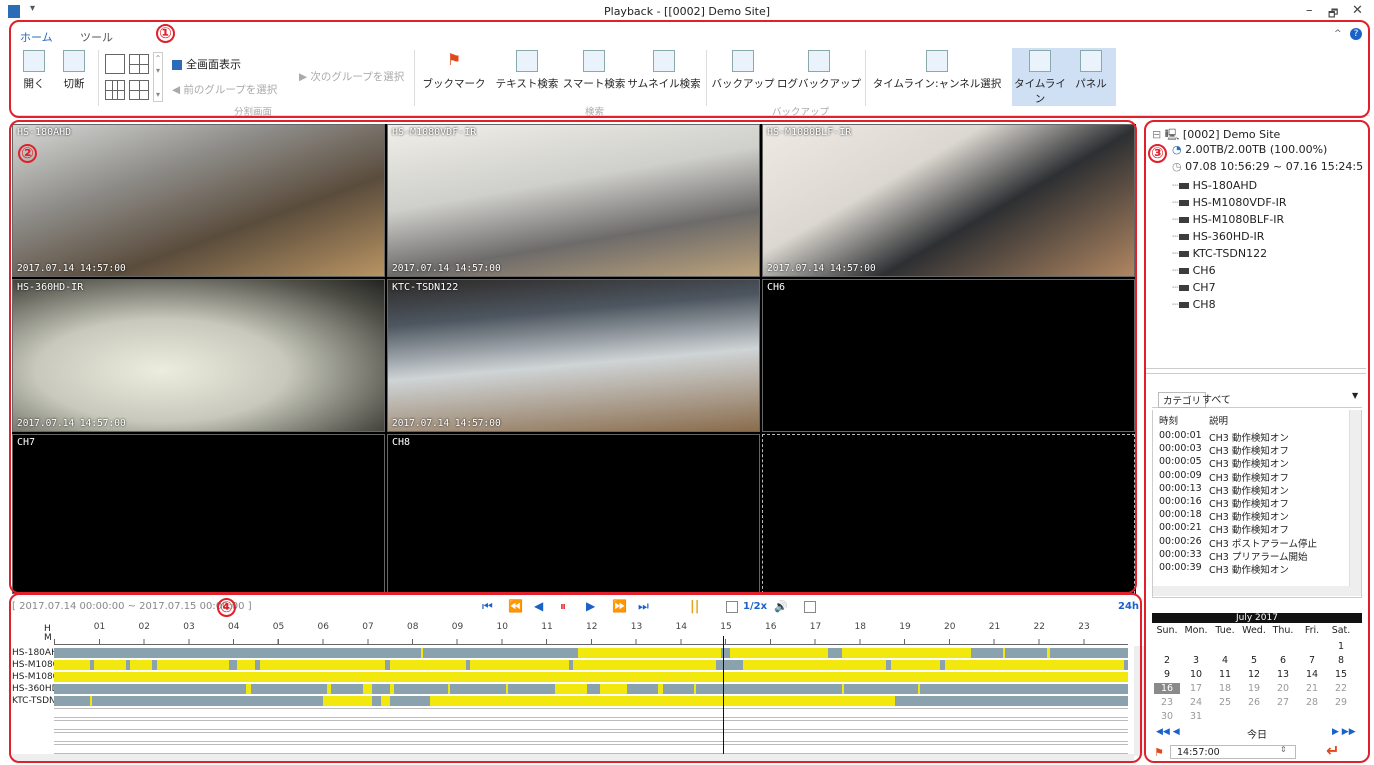 The image size is (1374, 765). What do you see at coordinates (158, 77) in the screenshot?
I see `layout-scroll: ⌃ ▾ ▾` at bounding box center [158, 77].